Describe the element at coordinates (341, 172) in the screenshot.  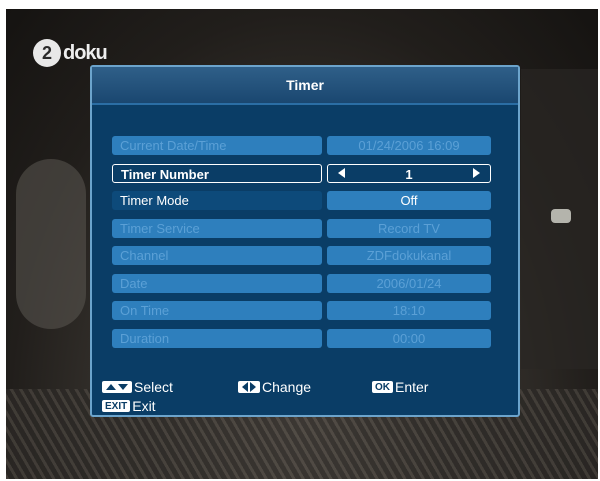
I see `arrow-left-icon` at that location.